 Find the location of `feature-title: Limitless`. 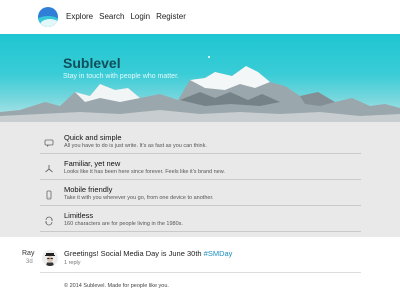

feature-title: Limitless is located at coordinates (79, 215).